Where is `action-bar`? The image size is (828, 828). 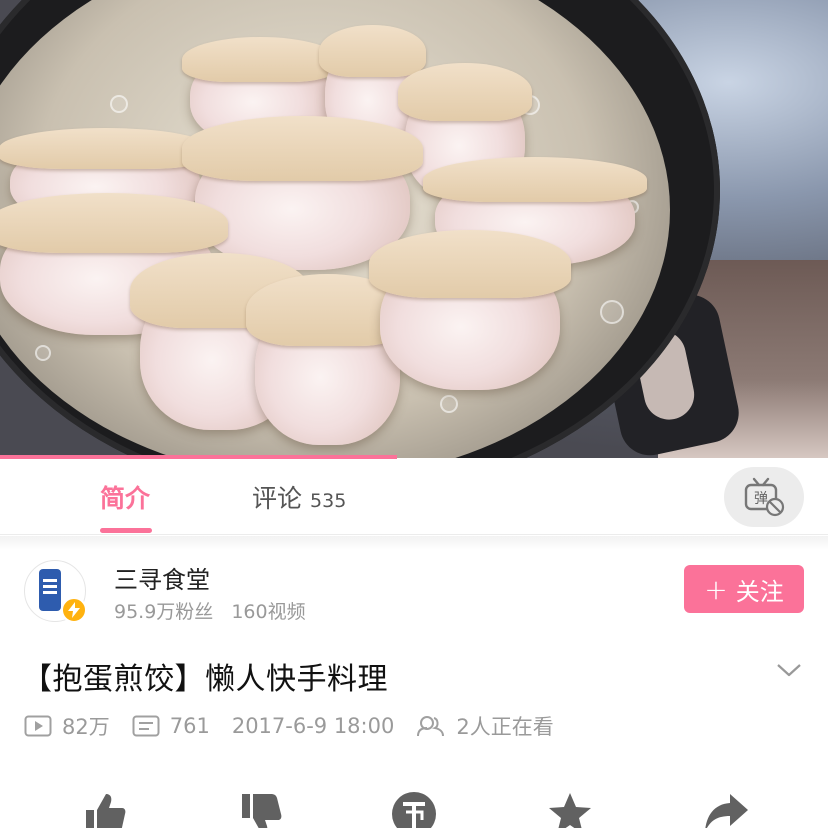
action-bar is located at coordinates (414, 809).